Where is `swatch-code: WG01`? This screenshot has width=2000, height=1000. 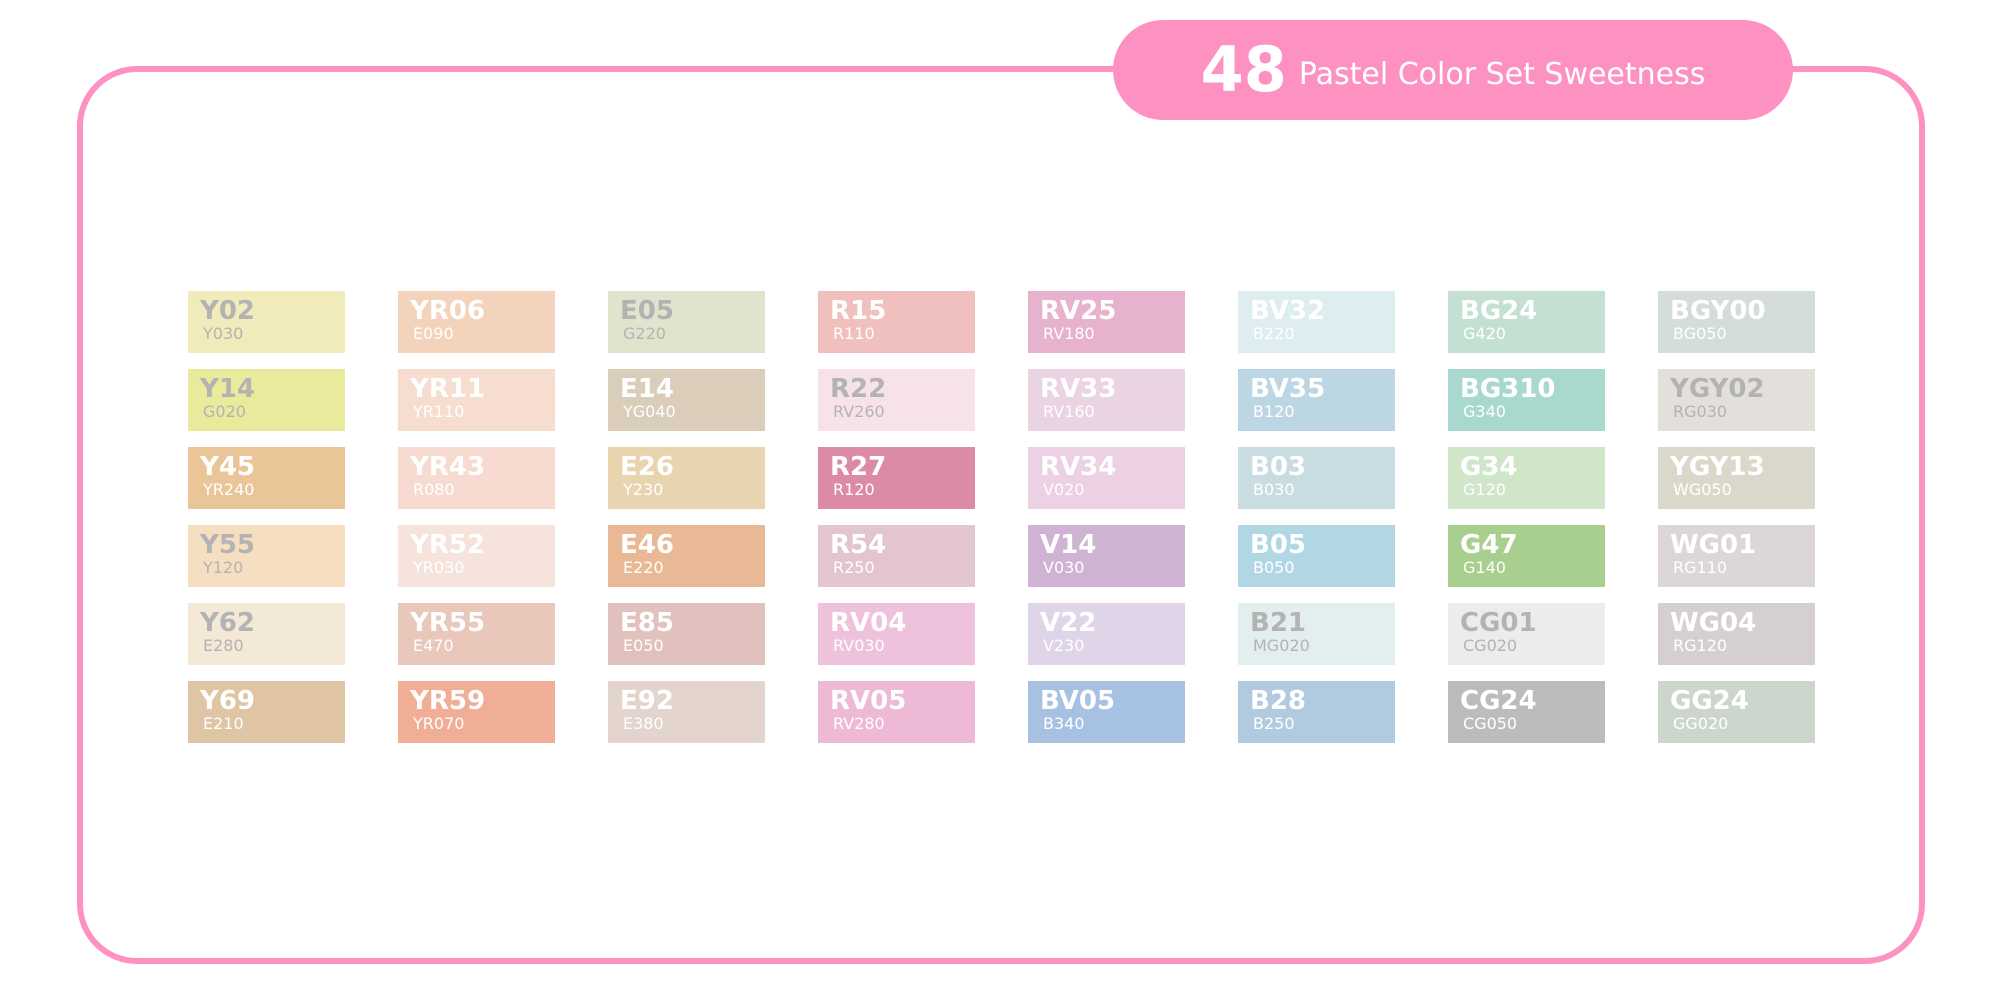
swatch-code: WG01 is located at coordinates (1713, 545).